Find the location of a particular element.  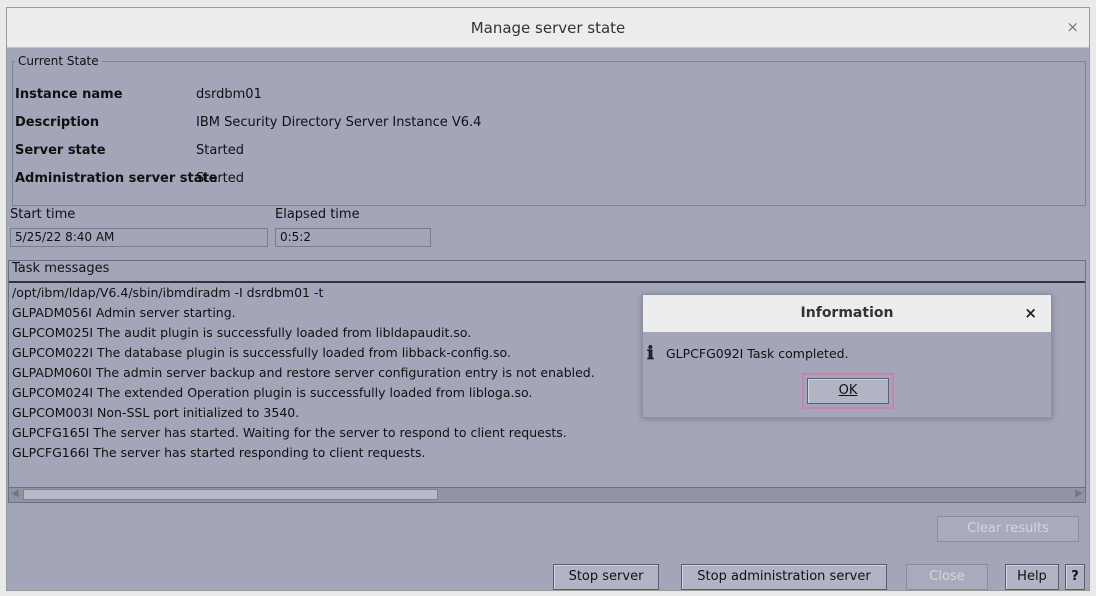

title-bar: Manage server state × is located at coordinates (548, 28).